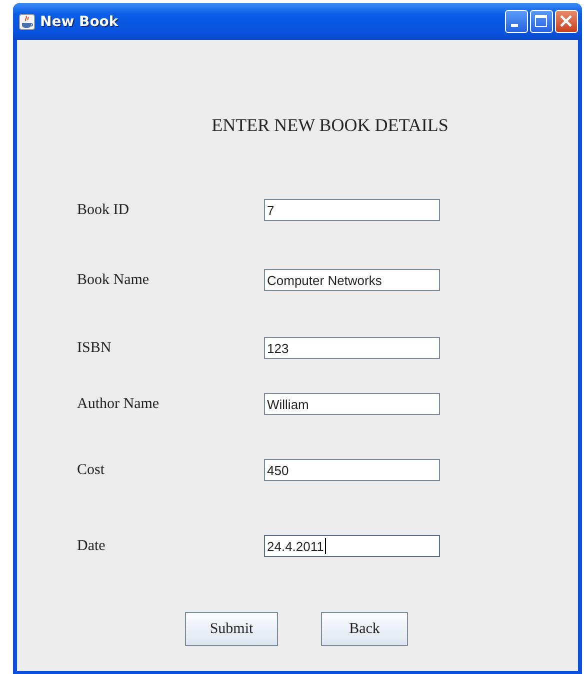 The height and width of the screenshot is (674, 586). What do you see at coordinates (352, 546) in the screenshot?
I see `input-field: 24.4.2011` at bounding box center [352, 546].